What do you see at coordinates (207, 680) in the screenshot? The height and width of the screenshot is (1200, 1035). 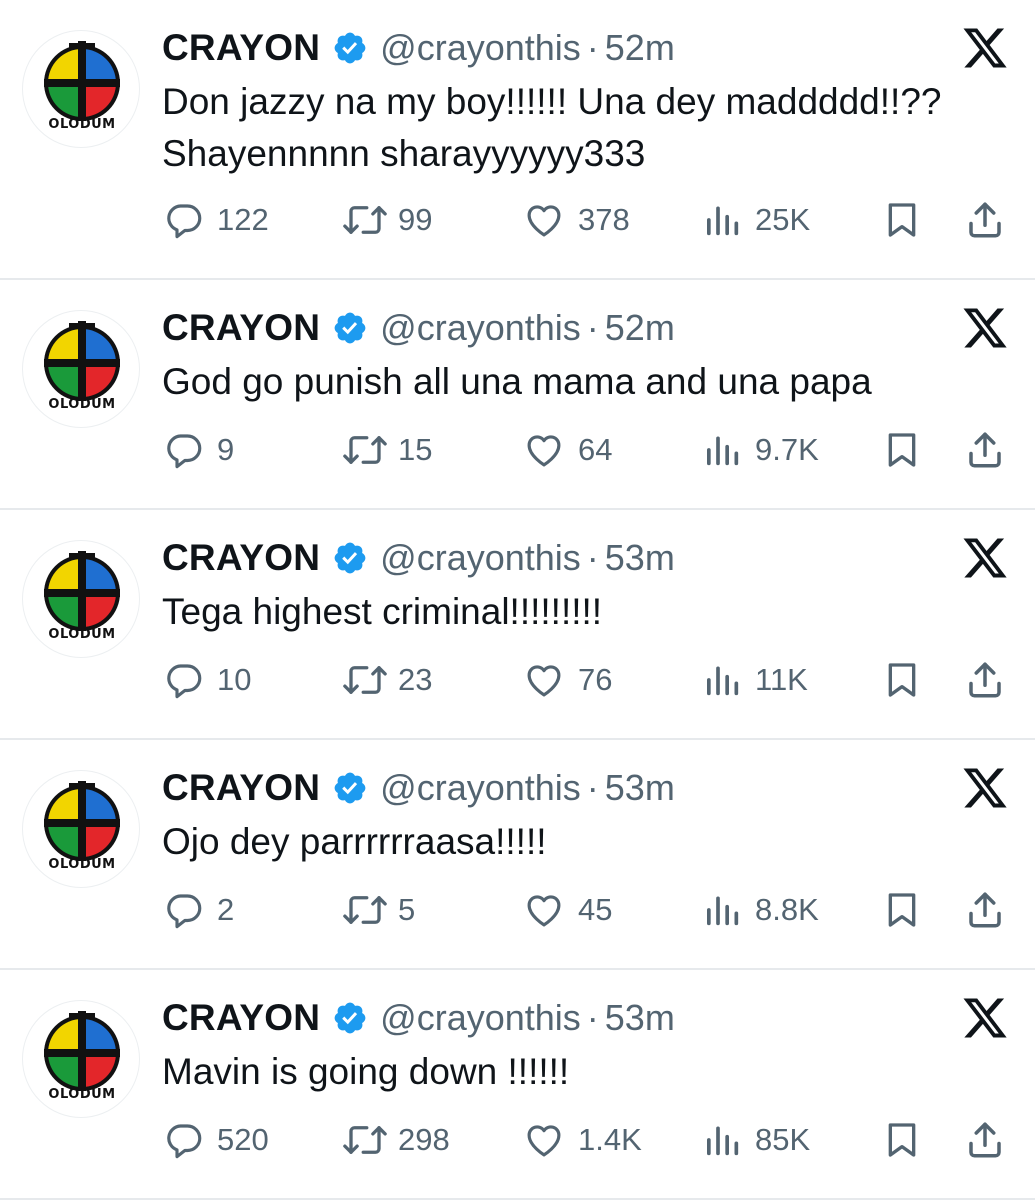 I see `reply-button: 10` at bounding box center [207, 680].